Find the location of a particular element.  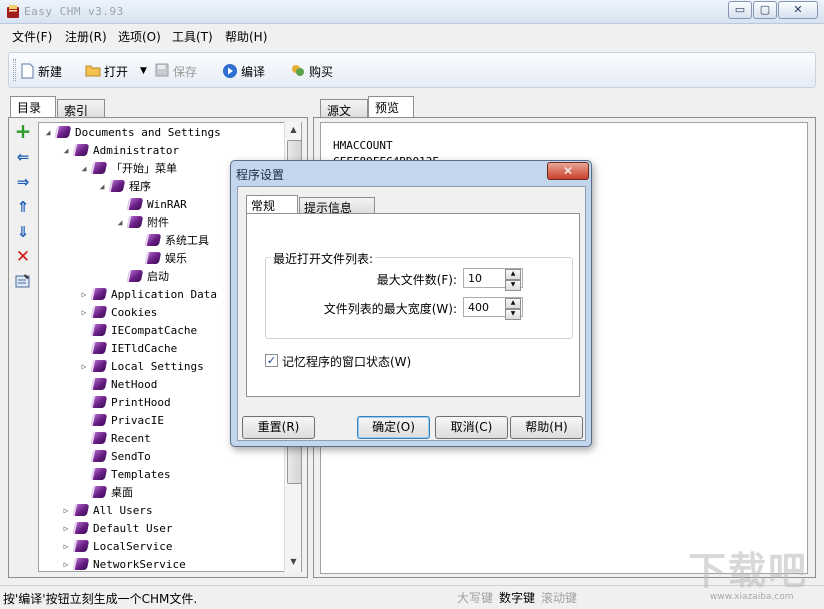

tree-node: ▷ Local Settings is located at coordinates (141, 366).